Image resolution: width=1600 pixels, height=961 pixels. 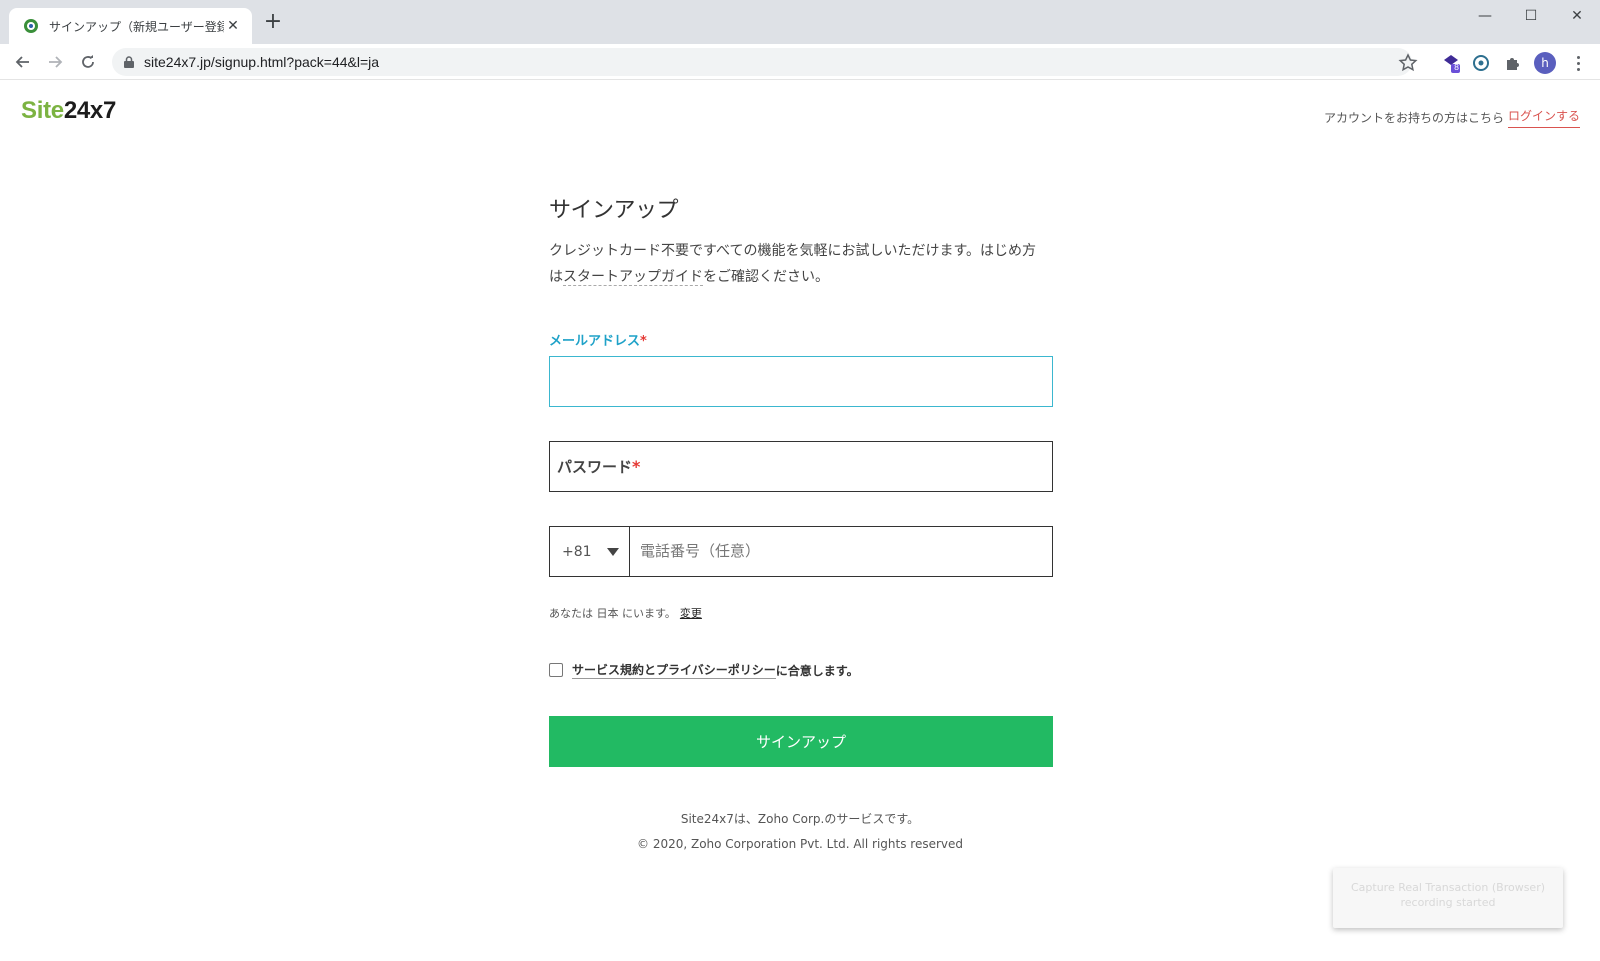 What do you see at coordinates (614, 210) in the screenshot?
I see `page-title: サインアップ` at bounding box center [614, 210].